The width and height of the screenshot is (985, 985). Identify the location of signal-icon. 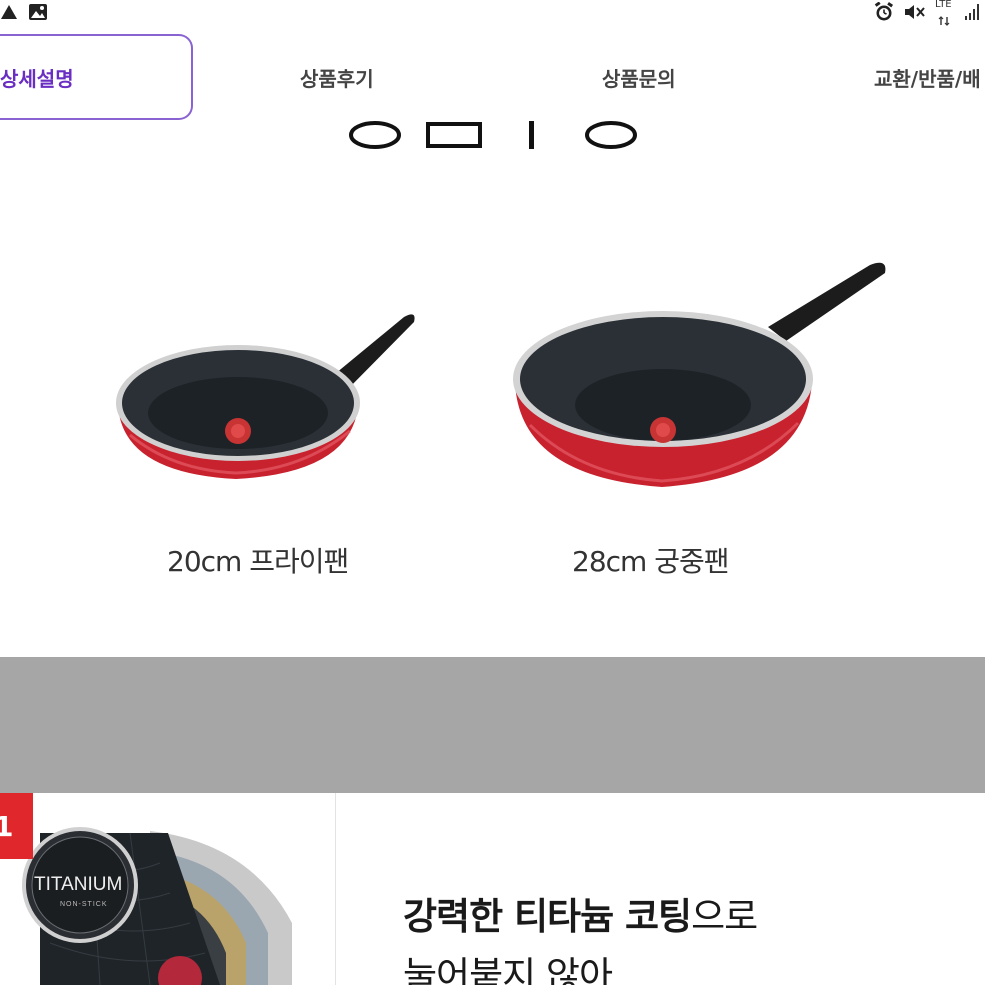
(973, 14).